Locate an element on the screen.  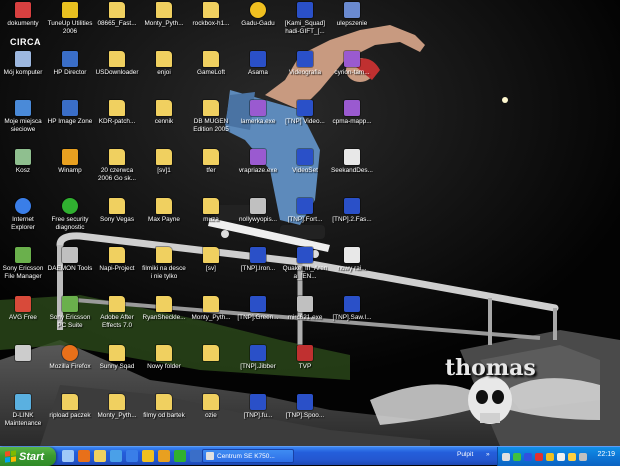
desktop-icon: ozie is located at coordinates (211, 415).